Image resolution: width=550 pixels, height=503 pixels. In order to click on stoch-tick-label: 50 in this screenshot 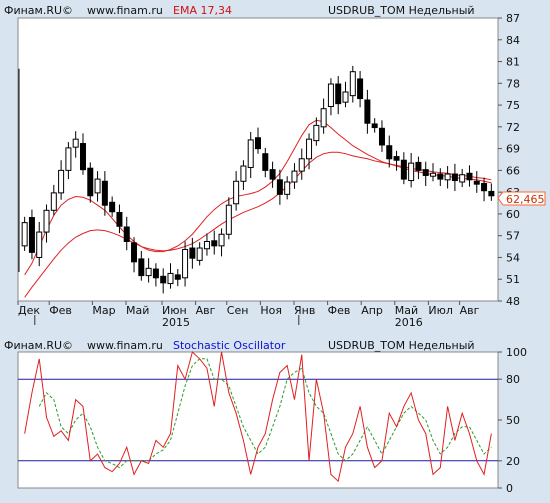, I will do `click(513, 420)`.